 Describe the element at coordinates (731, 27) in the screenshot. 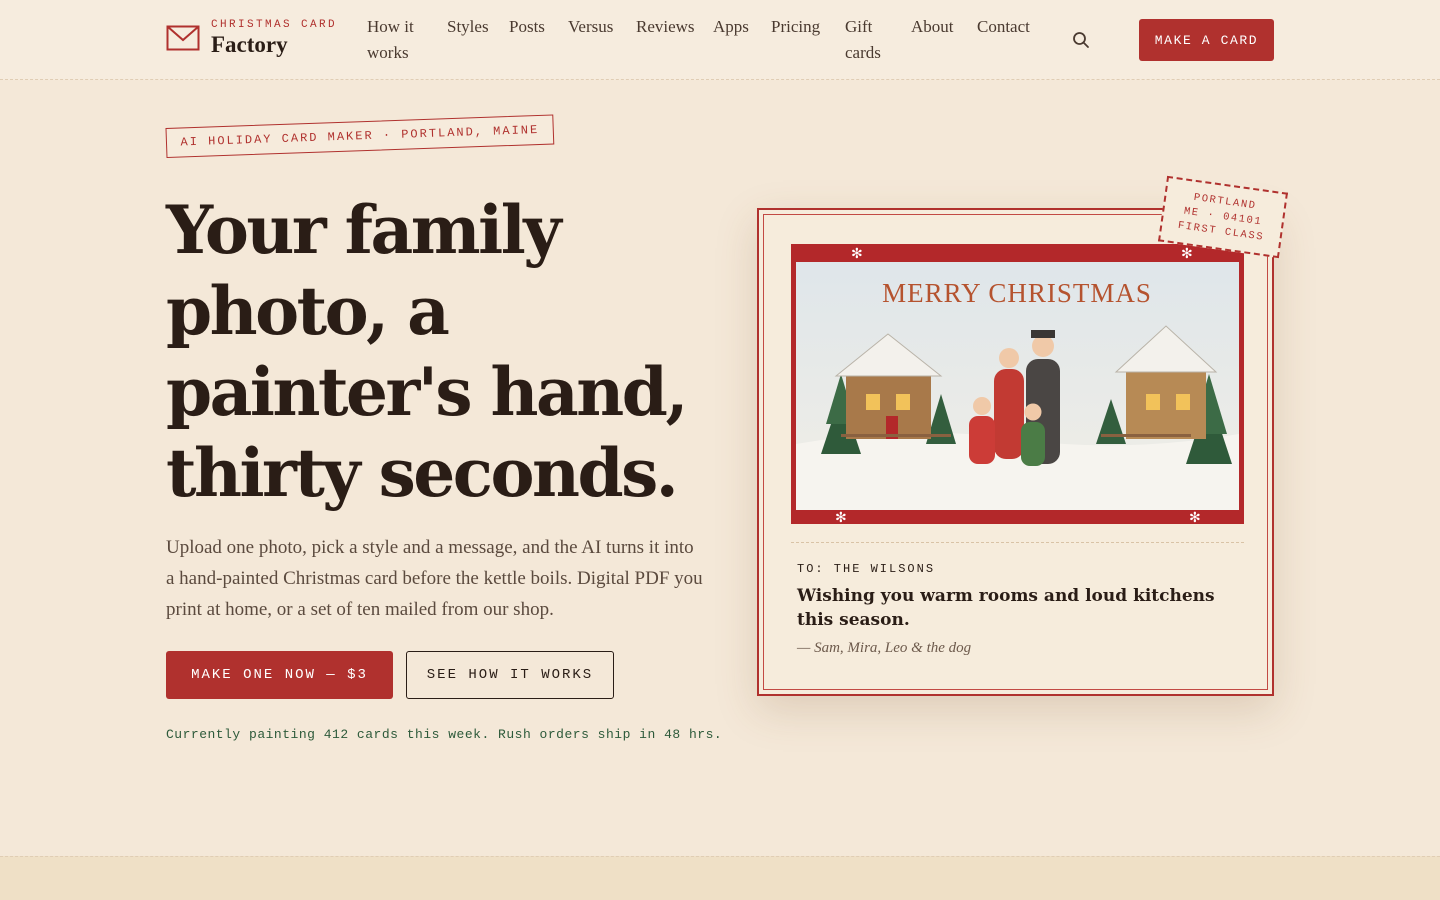

I see `nav-apps: Apps` at that location.